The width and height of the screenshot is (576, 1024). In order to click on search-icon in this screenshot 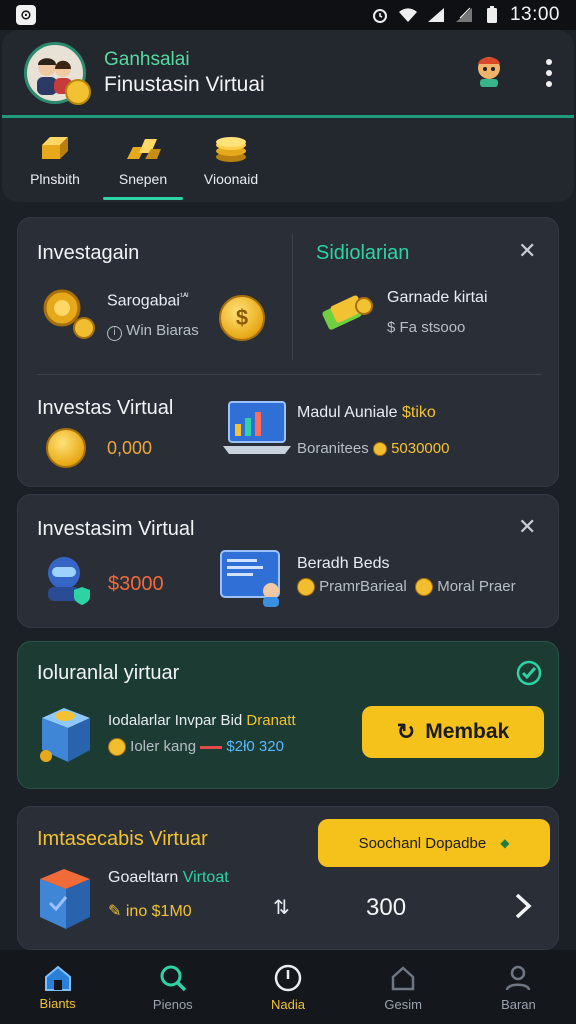, I will do `click(173, 978)`.